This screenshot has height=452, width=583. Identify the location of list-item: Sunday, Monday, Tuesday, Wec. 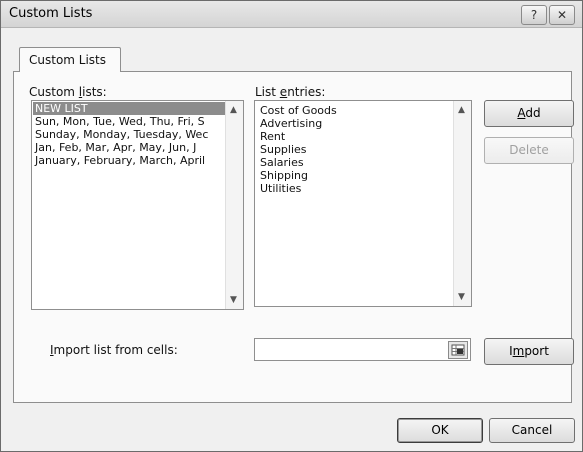
(129, 134).